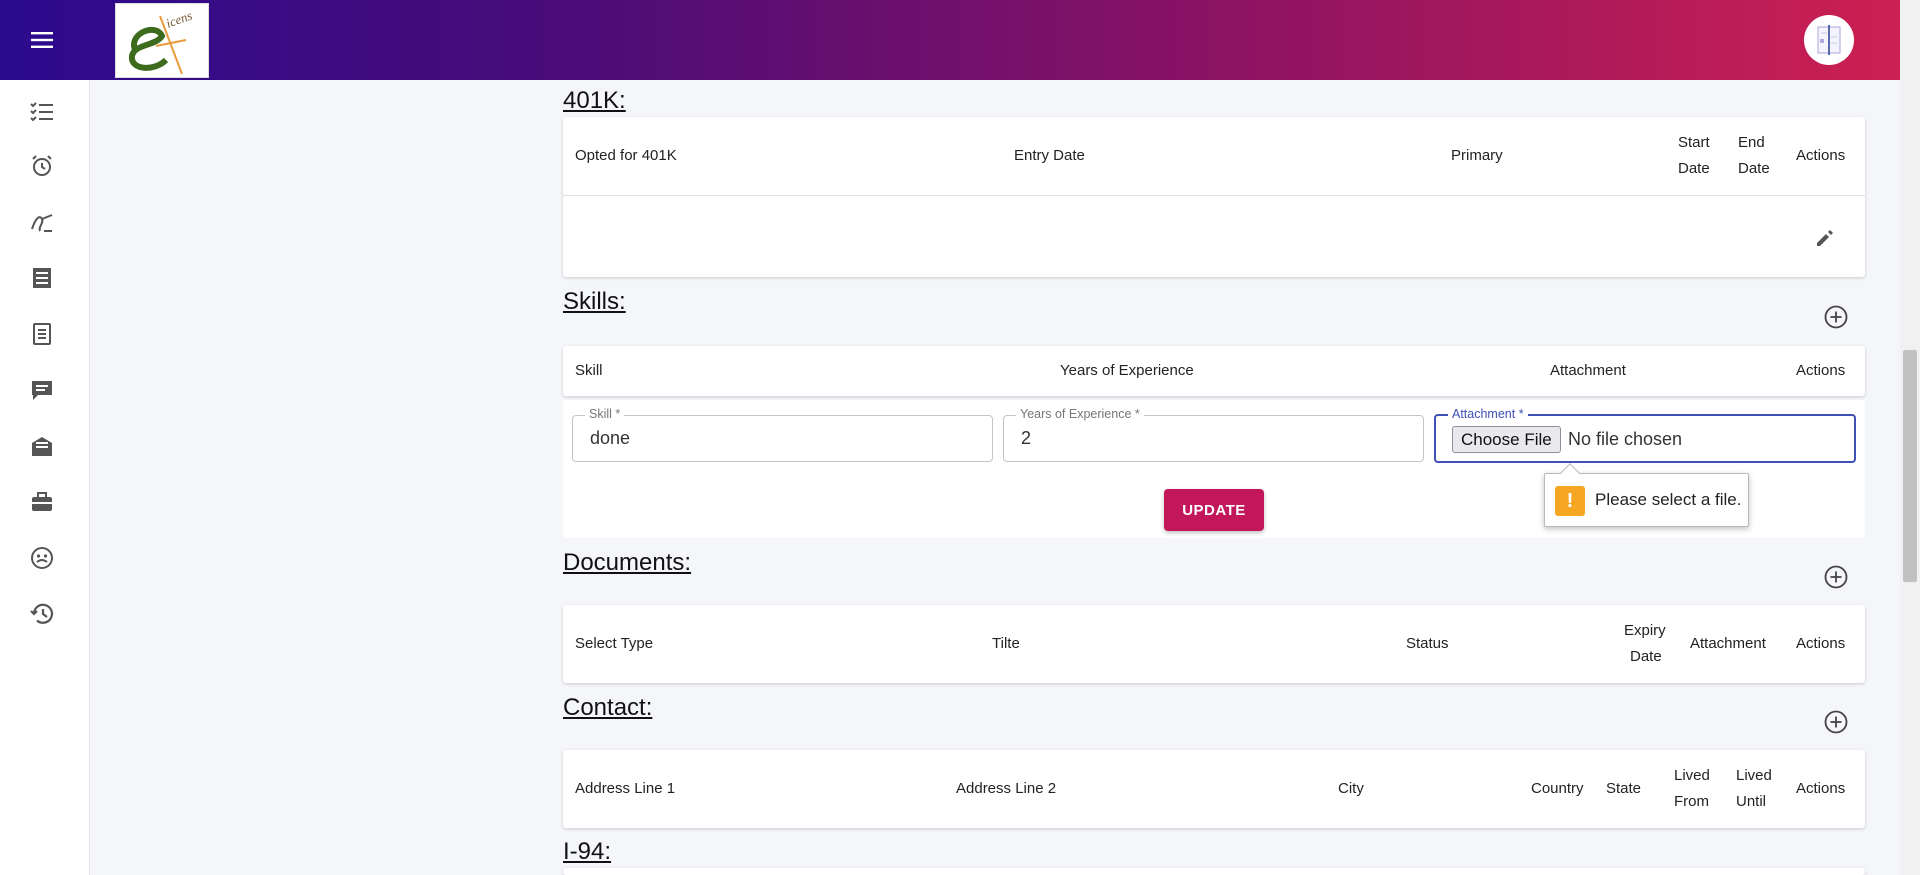 This screenshot has width=1920, height=875. I want to click on sidebar-nav, so click(45, 477).